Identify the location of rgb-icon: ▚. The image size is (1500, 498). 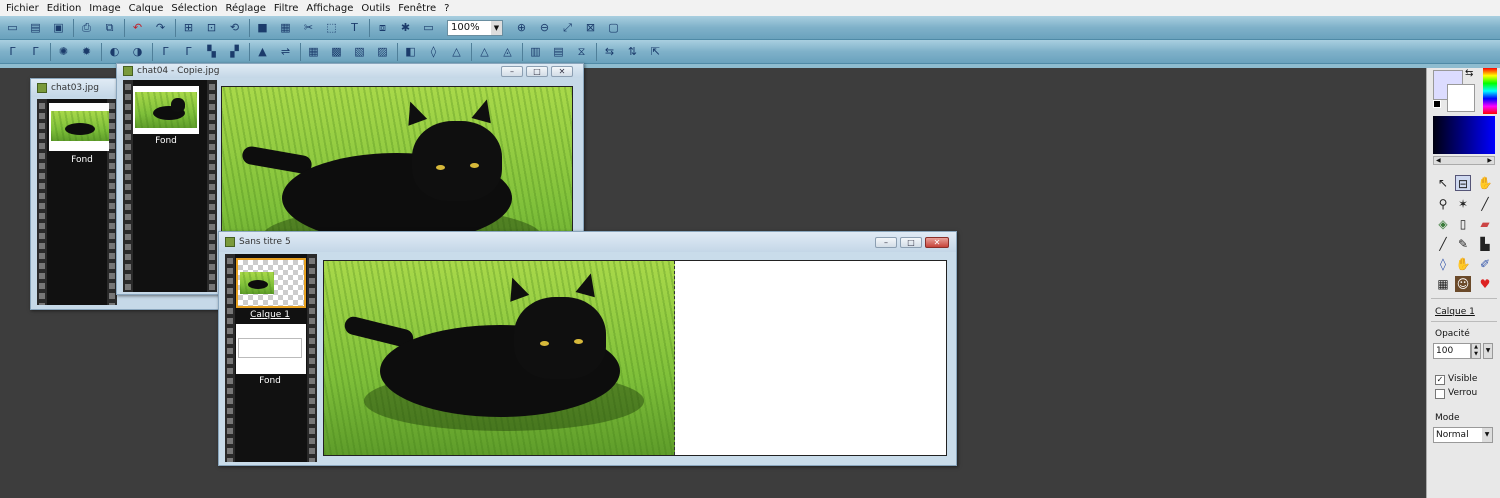
(211, 51).